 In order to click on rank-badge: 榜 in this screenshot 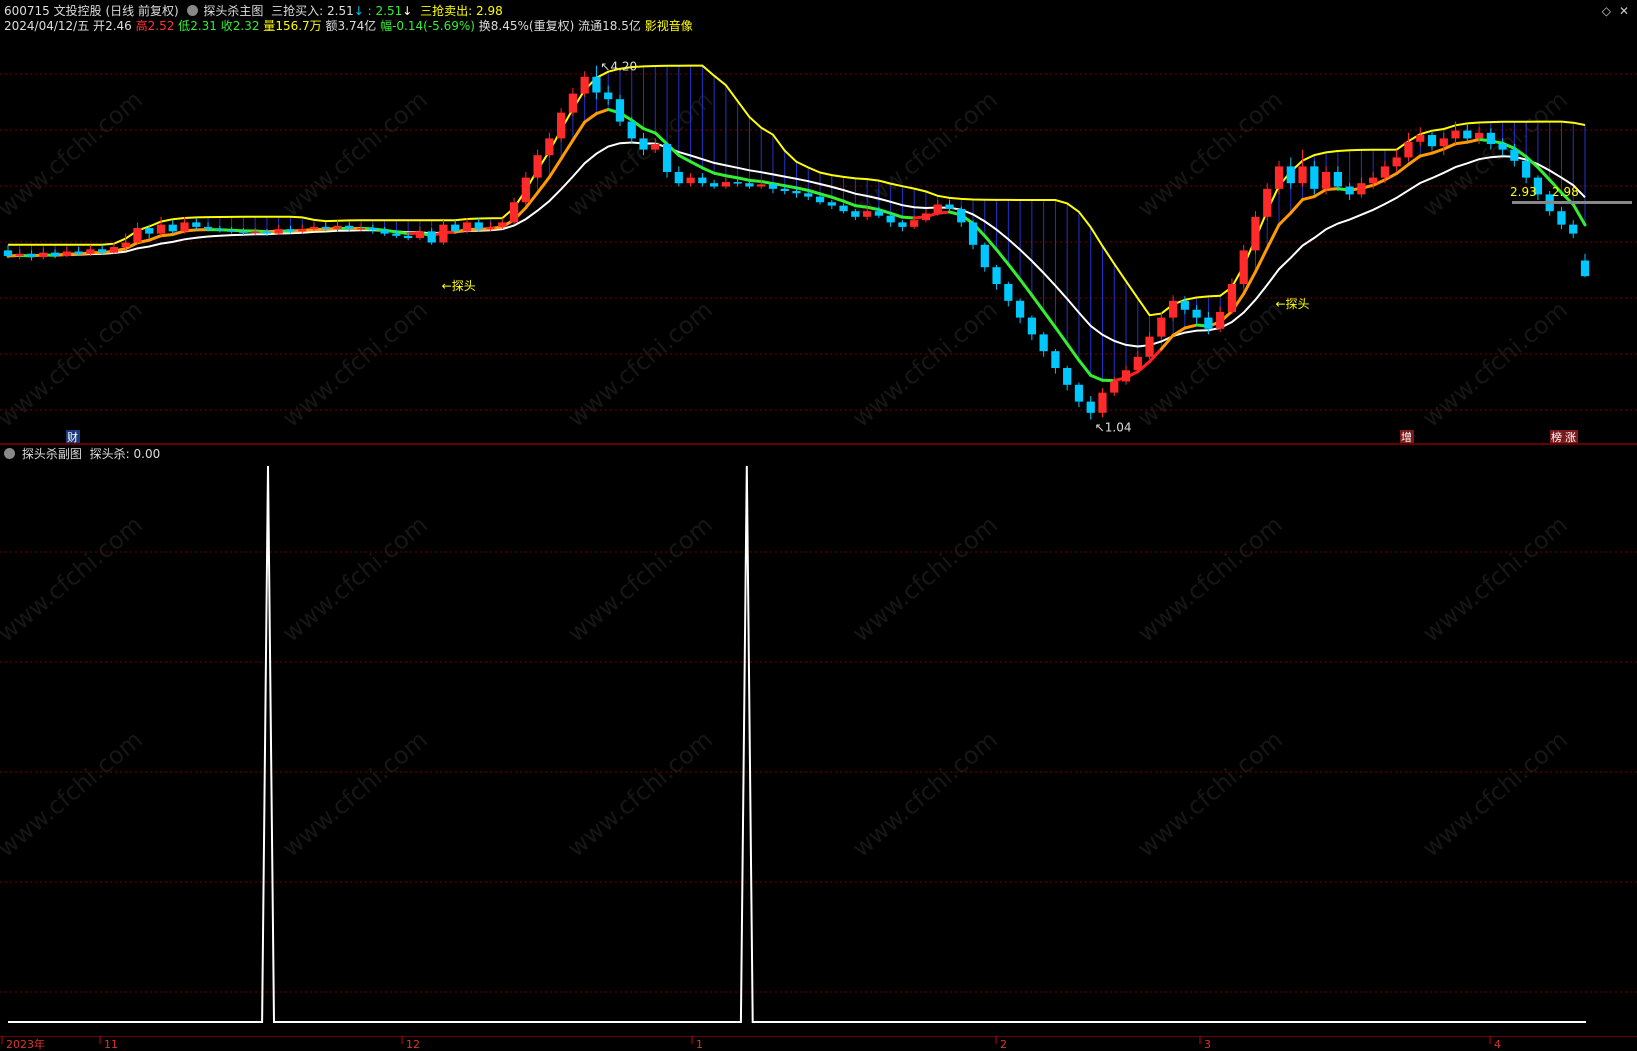, I will do `click(1556, 437)`.